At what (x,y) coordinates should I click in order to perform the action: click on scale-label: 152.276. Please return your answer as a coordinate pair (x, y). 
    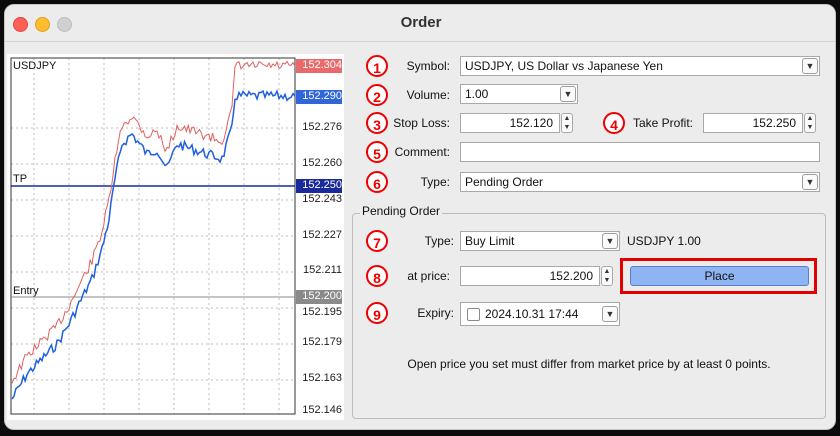
    Looking at the image, I should click on (322, 127).